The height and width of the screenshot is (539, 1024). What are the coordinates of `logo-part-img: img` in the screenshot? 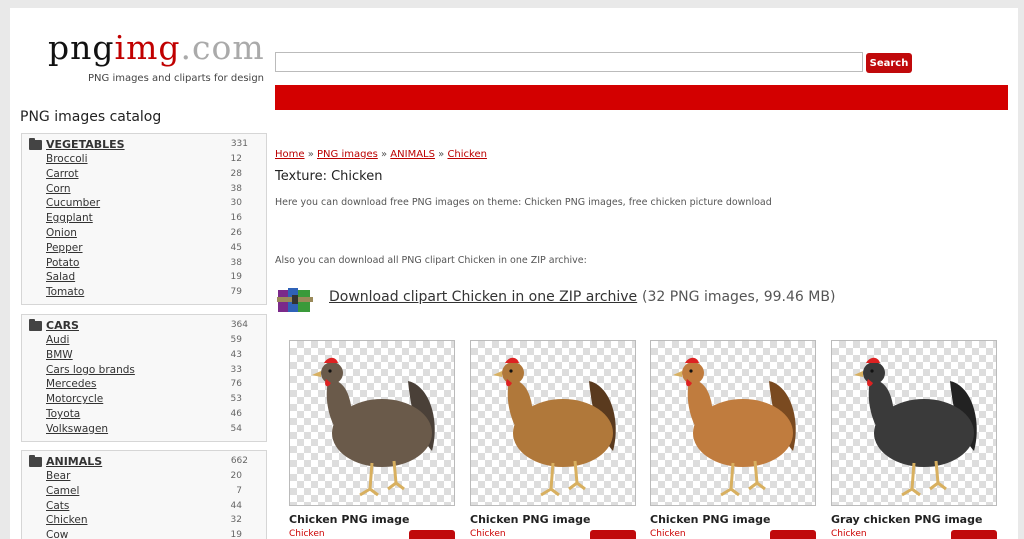 It's located at (147, 47).